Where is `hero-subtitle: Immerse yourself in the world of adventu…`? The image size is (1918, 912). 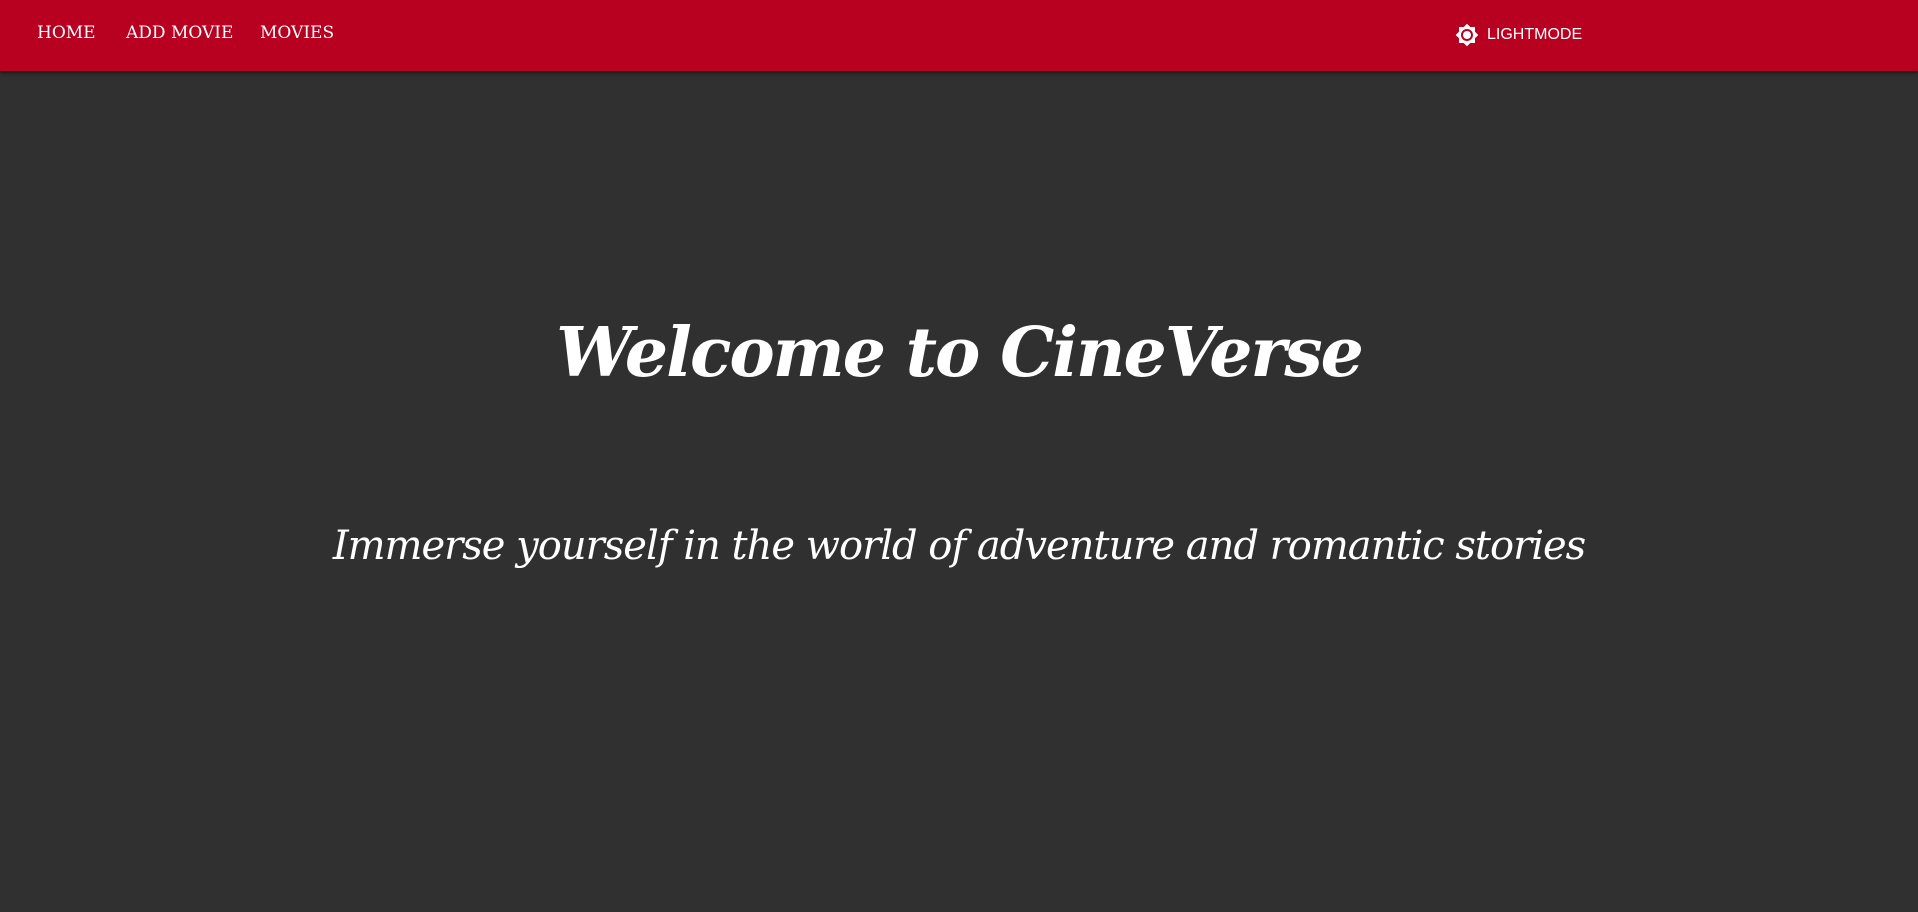
hero-subtitle: Immerse yourself in the world of adventu… is located at coordinates (959, 546).